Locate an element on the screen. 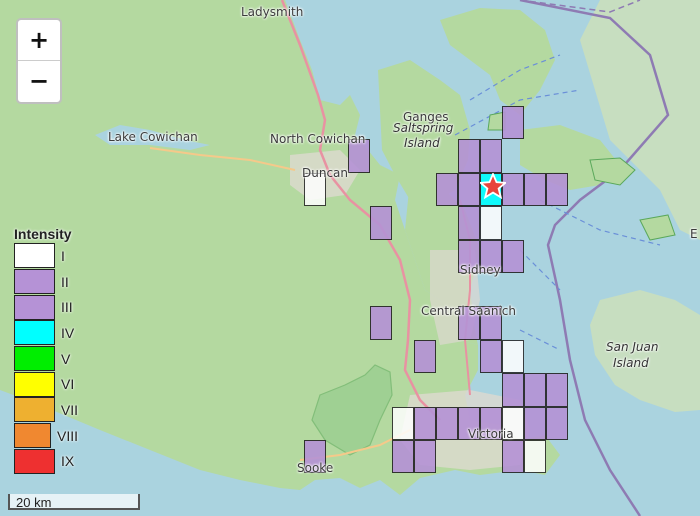  legend-item: II is located at coordinates (43, 282).